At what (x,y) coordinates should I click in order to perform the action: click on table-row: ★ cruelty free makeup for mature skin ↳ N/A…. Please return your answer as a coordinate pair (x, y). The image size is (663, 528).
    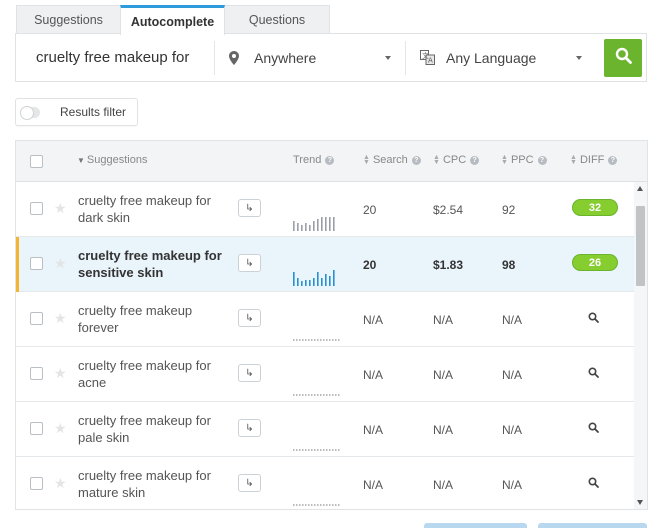
    Looking at the image, I should click on (325, 483).